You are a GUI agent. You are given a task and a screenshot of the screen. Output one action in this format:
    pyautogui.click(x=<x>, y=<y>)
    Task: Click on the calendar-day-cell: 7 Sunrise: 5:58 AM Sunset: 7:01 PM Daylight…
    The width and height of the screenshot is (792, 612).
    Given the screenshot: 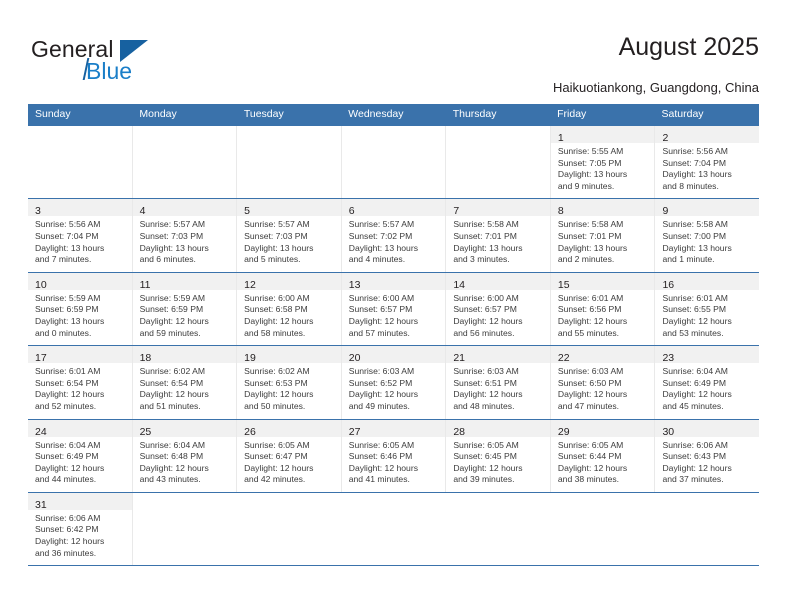 What is the action you would take?
    pyautogui.click(x=498, y=235)
    